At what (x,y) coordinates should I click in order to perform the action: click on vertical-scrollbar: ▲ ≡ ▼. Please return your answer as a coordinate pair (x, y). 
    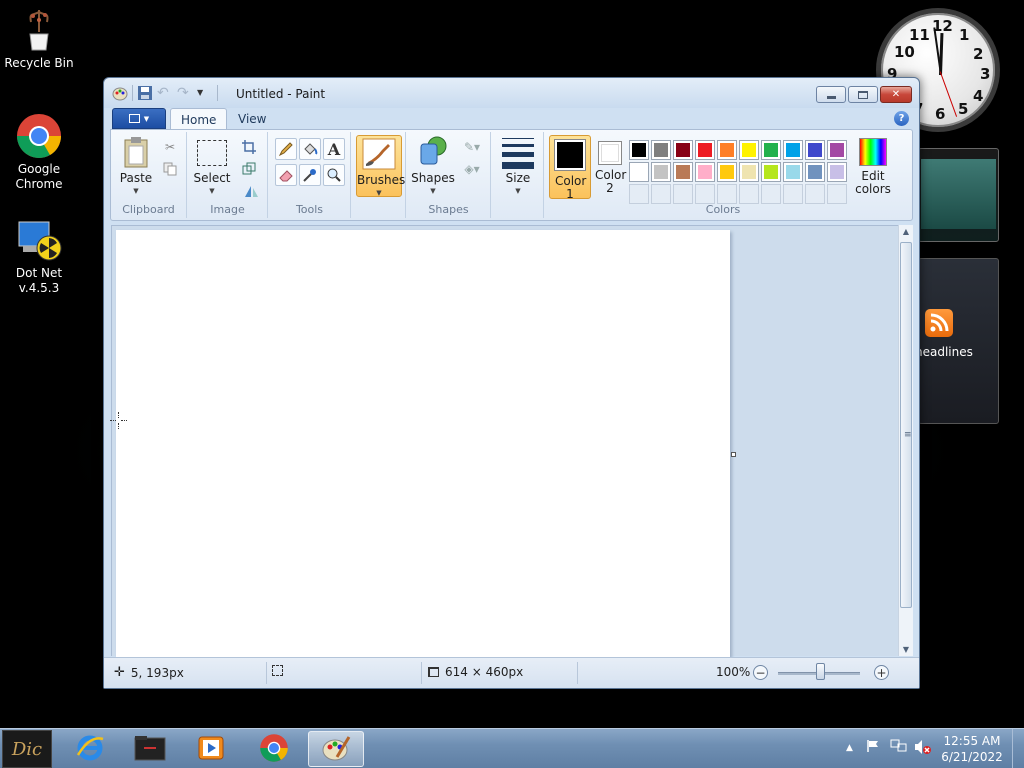
    Looking at the image, I should click on (905, 440).